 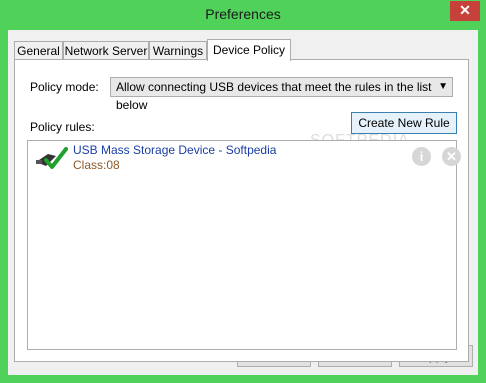 What do you see at coordinates (64, 87) in the screenshot?
I see `policy-mode-label: Policy mode:` at bounding box center [64, 87].